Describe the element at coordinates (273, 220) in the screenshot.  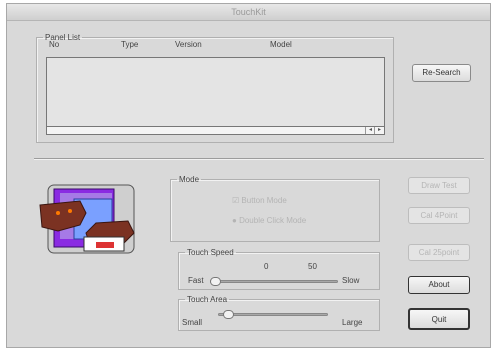
I see `double-click-mode-label: Double Click Mode` at that location.